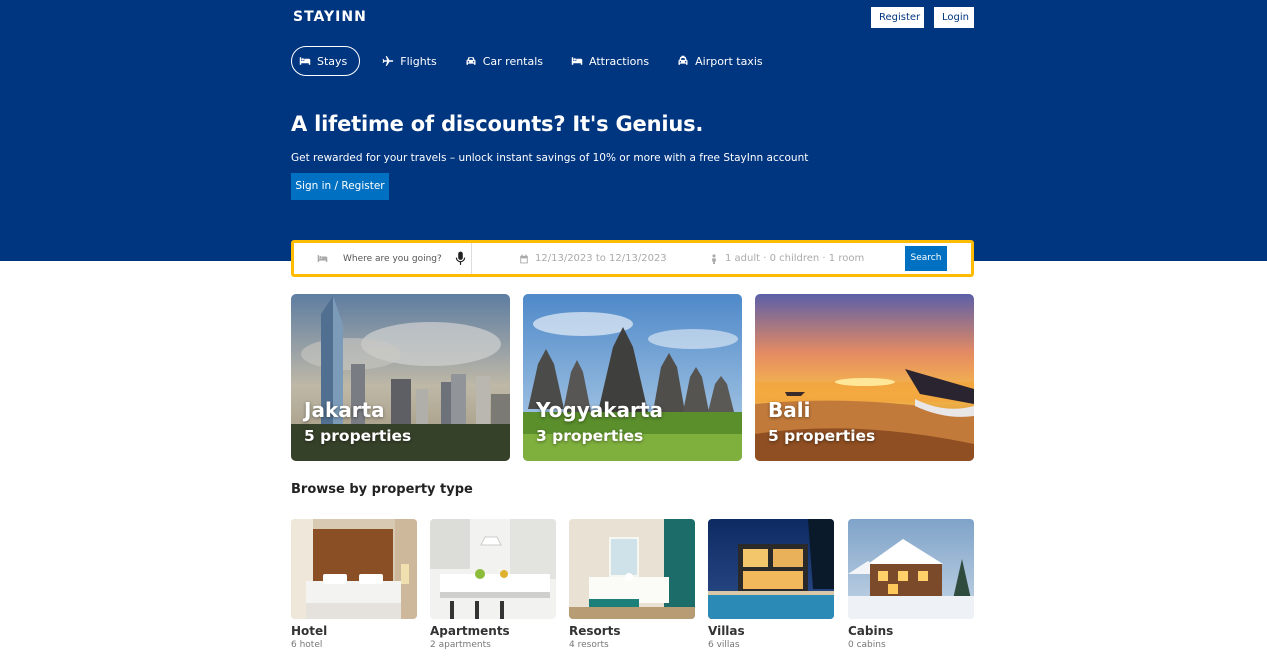  I want to click on destination-field, so click(383, 258).